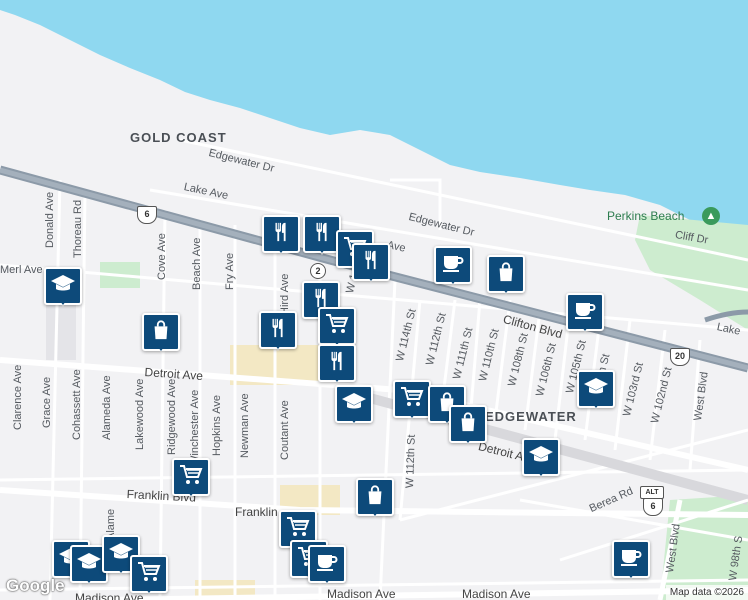 The width and height of the screenshot is (748, 600). What do you see at coordinates (18, 397) in the screenshot?
I see `street-label-clarence-ave: Clarence Ave` at bounding box center [18, 397].